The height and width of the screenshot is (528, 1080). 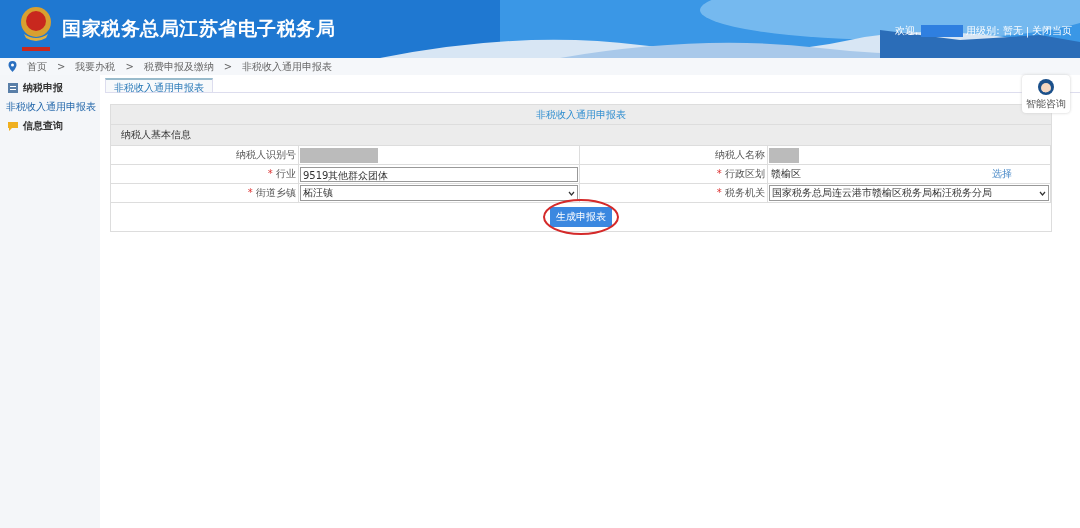 I want to click on field-value: 赣榆区, so click(x=785, y=174).